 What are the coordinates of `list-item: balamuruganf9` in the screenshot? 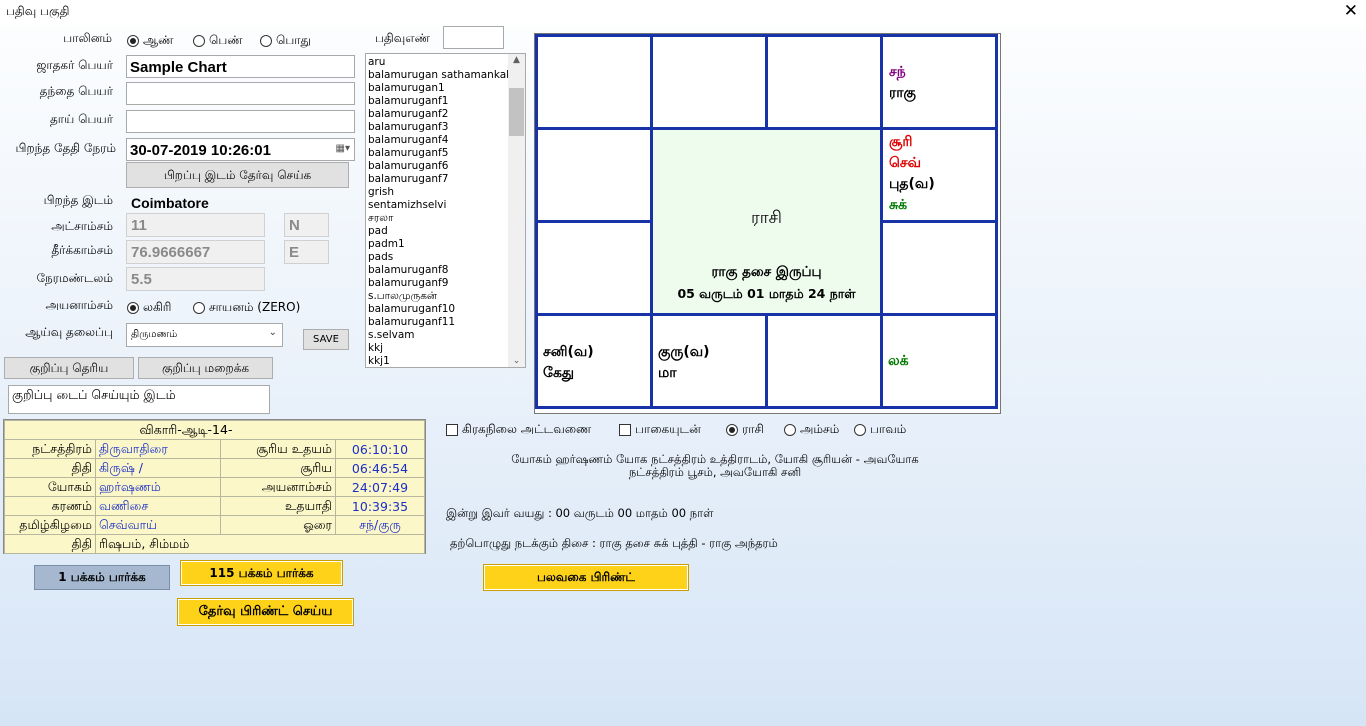 It's located at (439, 283).